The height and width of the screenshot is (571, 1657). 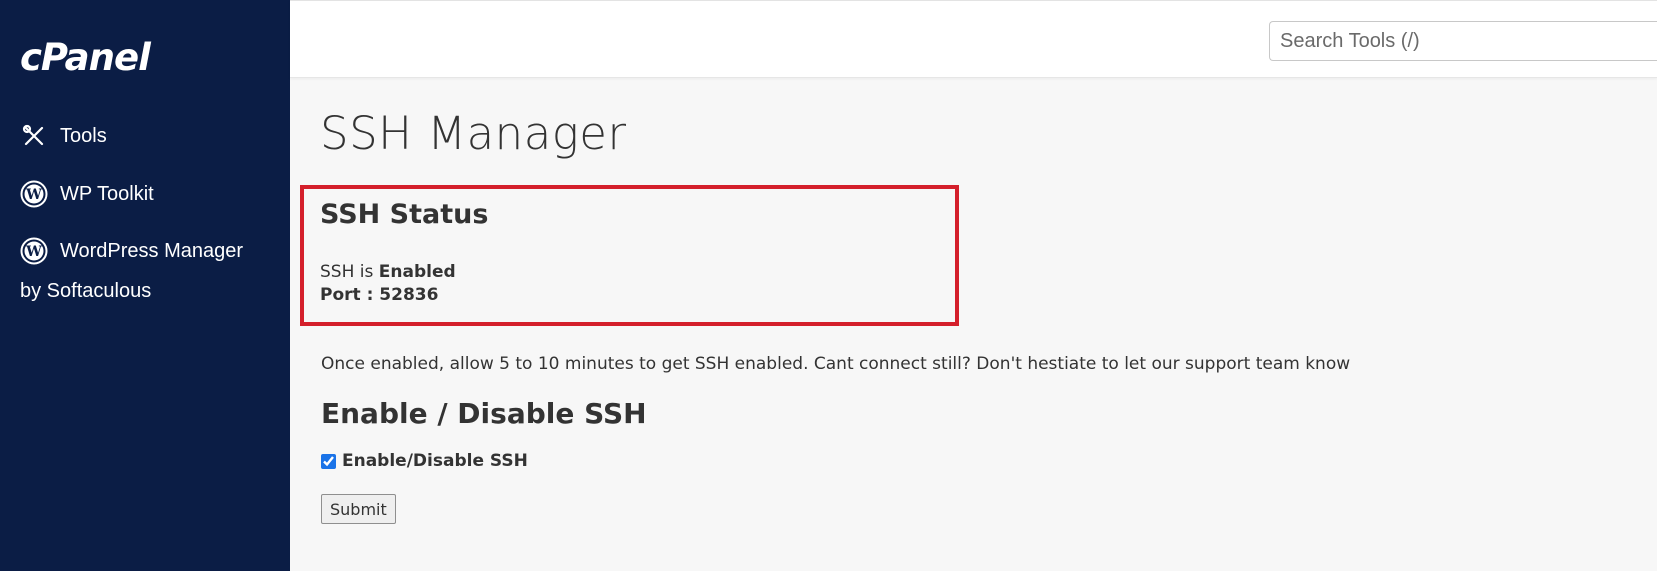 I want to click on ssh-status-value: Enabled, so click(x=417, y=272).